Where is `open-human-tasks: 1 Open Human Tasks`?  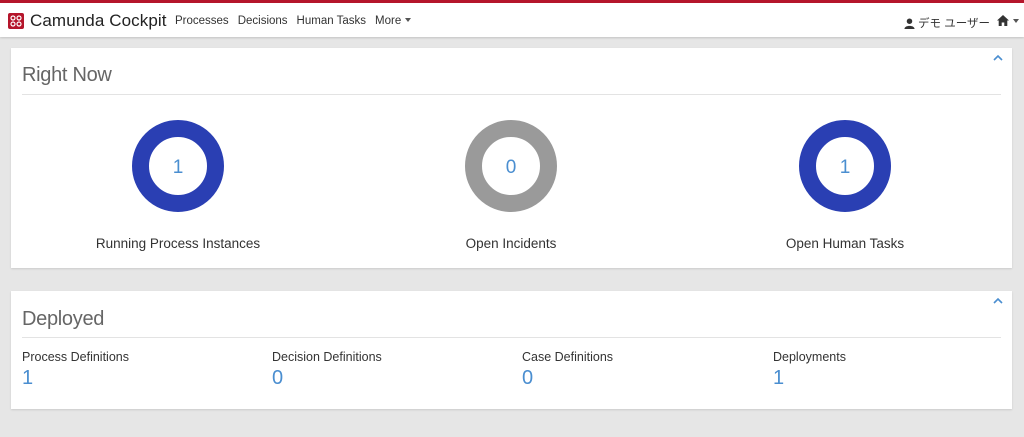 open-human-tasks: 1 Open Human Tasks is located at coordinates (845, 184).